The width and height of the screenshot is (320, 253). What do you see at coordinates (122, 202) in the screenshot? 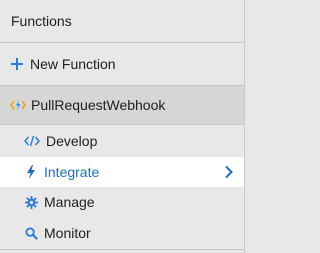
I see `menu-item-manage: Manage` at bounding box center [122, 202].